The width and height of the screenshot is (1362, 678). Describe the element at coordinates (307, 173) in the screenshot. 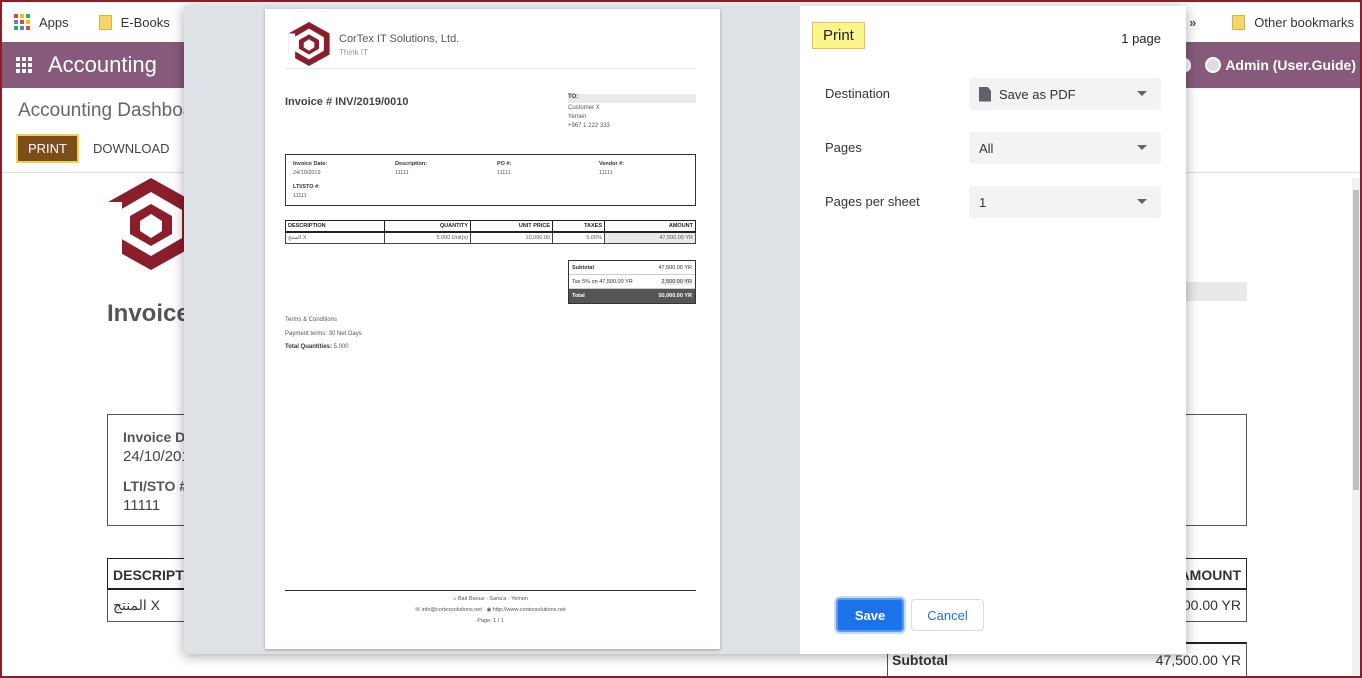

I see `preview-invoice-date-value: 24/10/2019` at that location.